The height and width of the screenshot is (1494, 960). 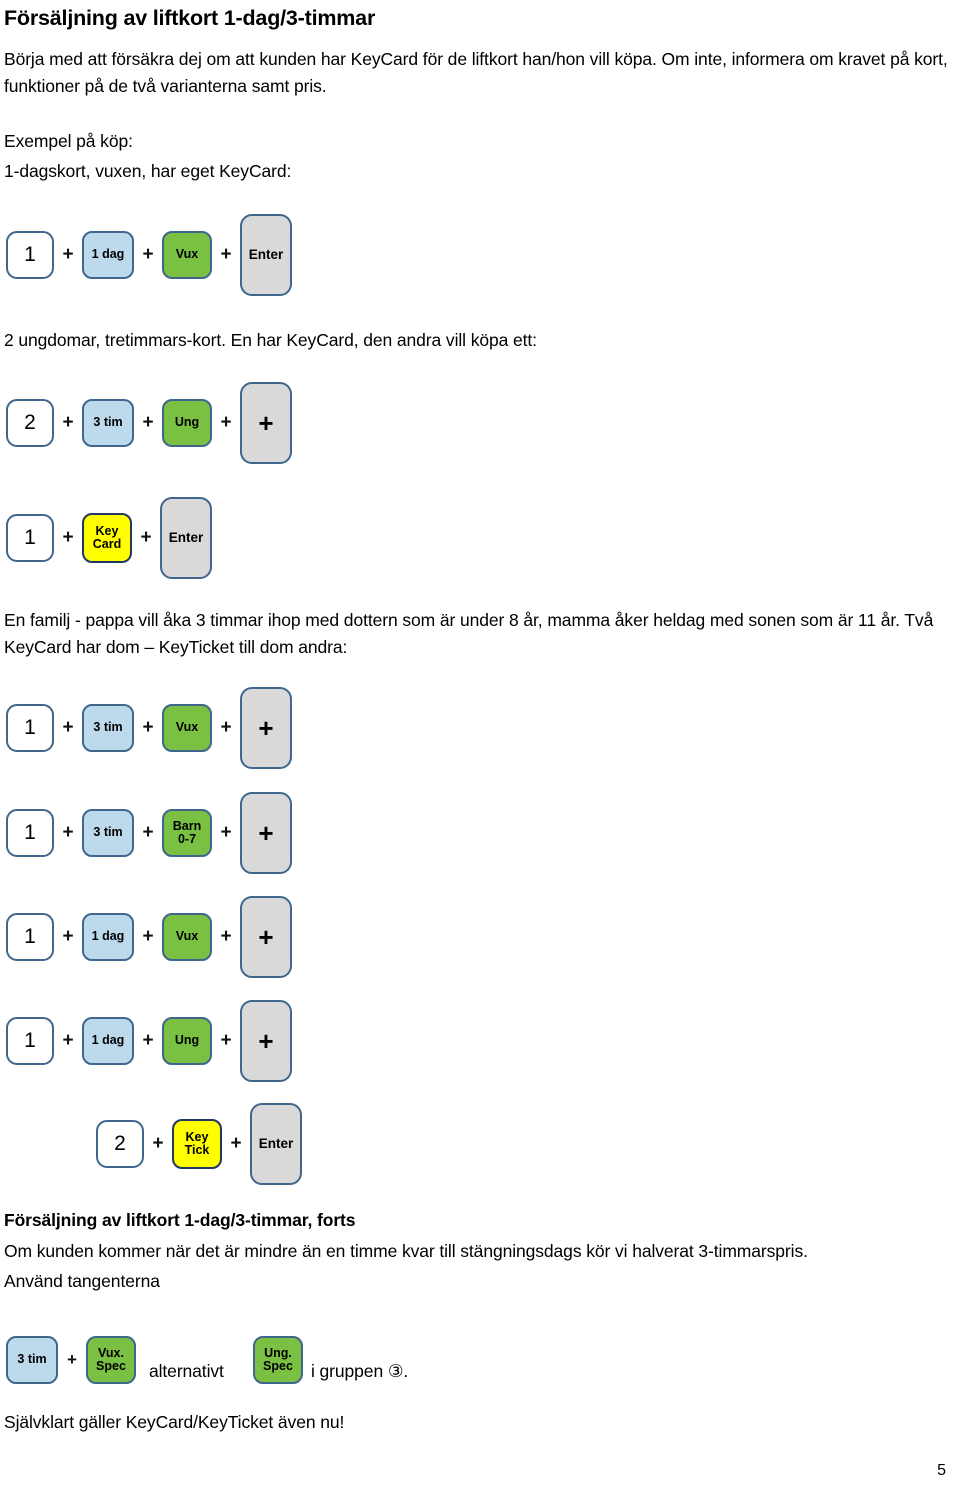 What do you see at coordinates (187, 833) in the screenshot?
I see `key-barn-0-7: Barn 0-7` at bounding box center [187, 833].